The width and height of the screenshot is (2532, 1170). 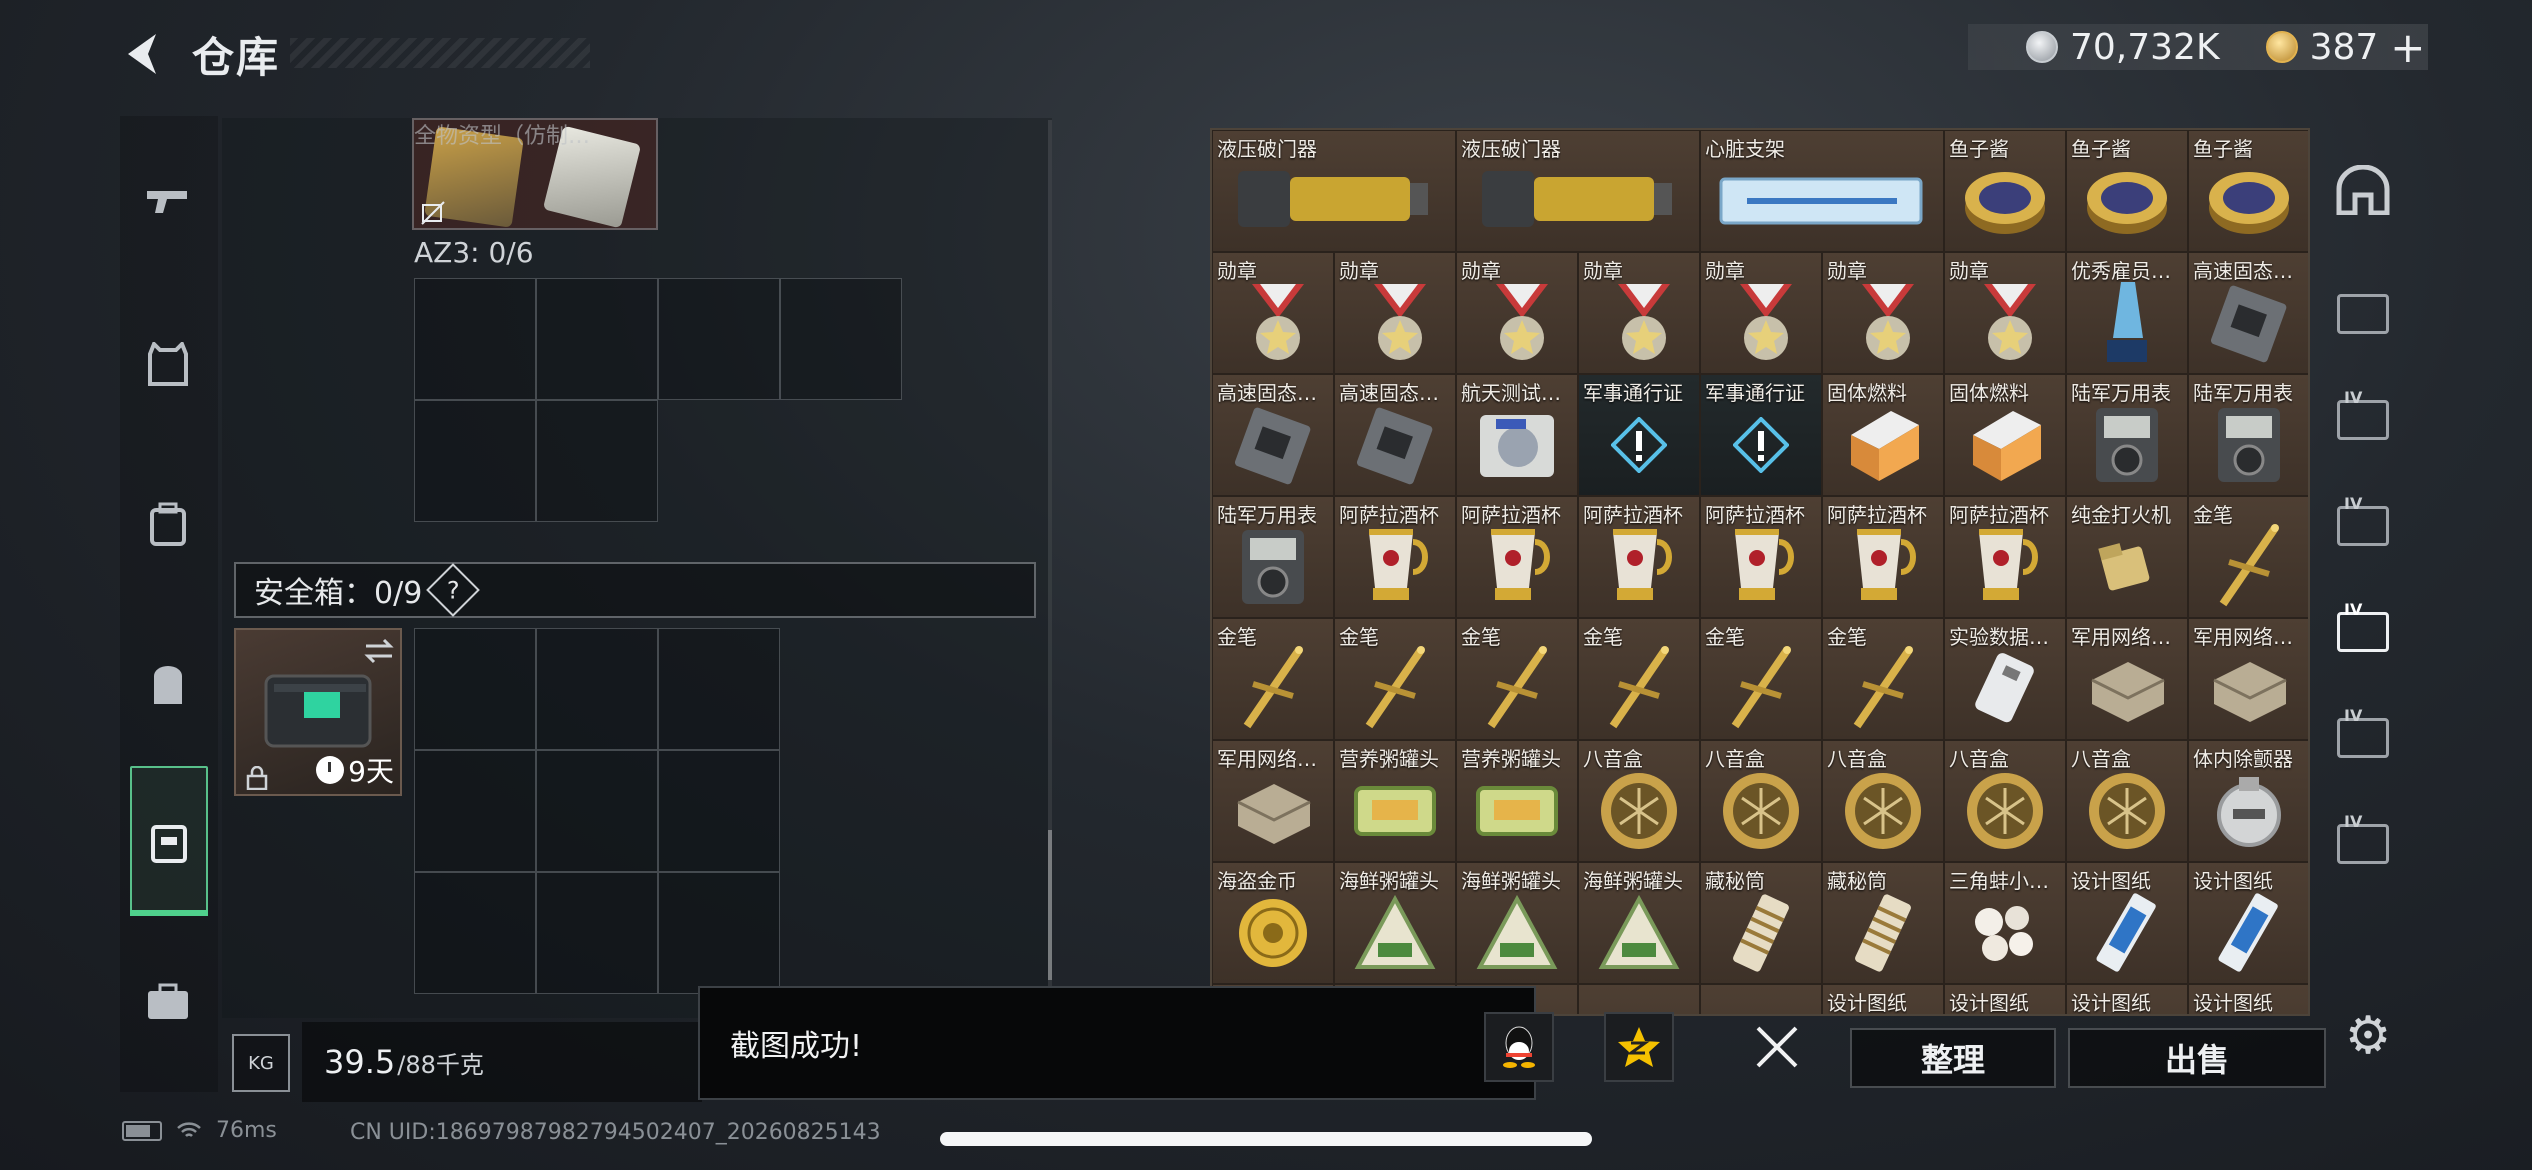 What do you see at coordinates (453, 590) in the screenshot?
I see `help-button: ?` at bounding box center [453, 590].